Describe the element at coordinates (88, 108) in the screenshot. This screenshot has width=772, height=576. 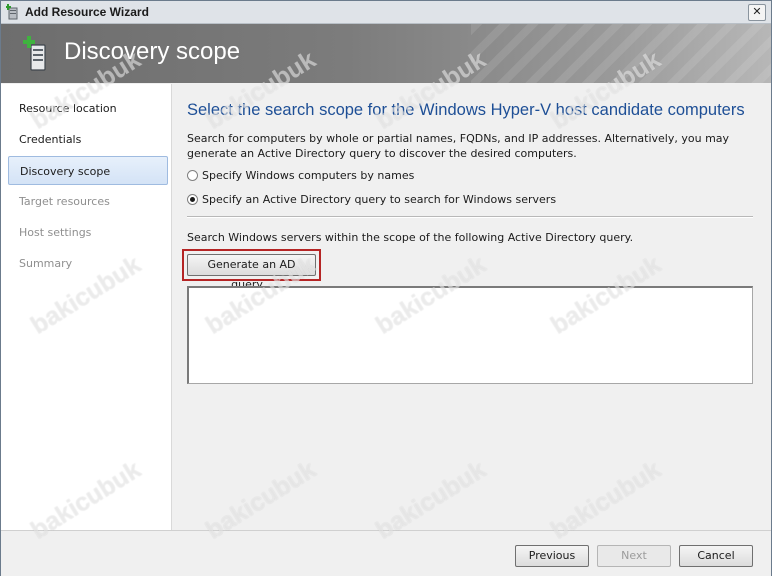
I see `step-resource-location: Resource location` at that location.